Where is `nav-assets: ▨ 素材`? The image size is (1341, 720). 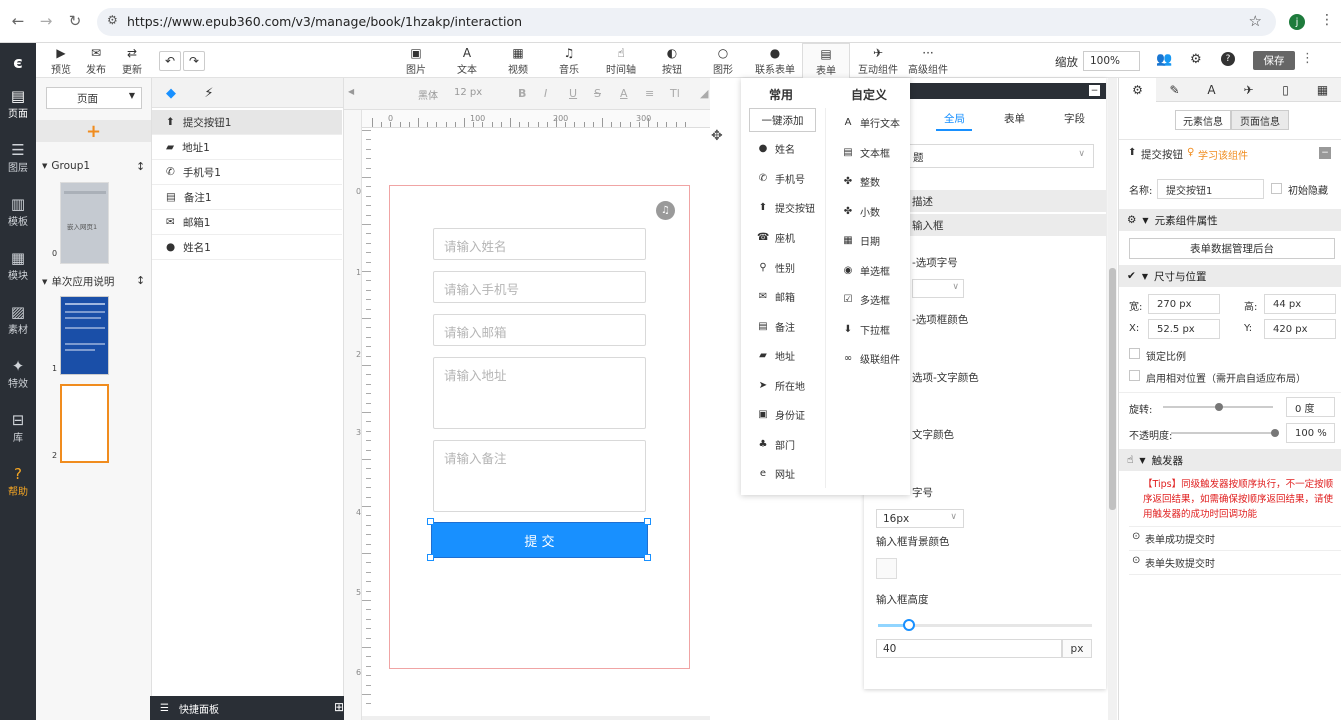 nav-assets: ▨ 素材 is located at coordinates (18, 319).